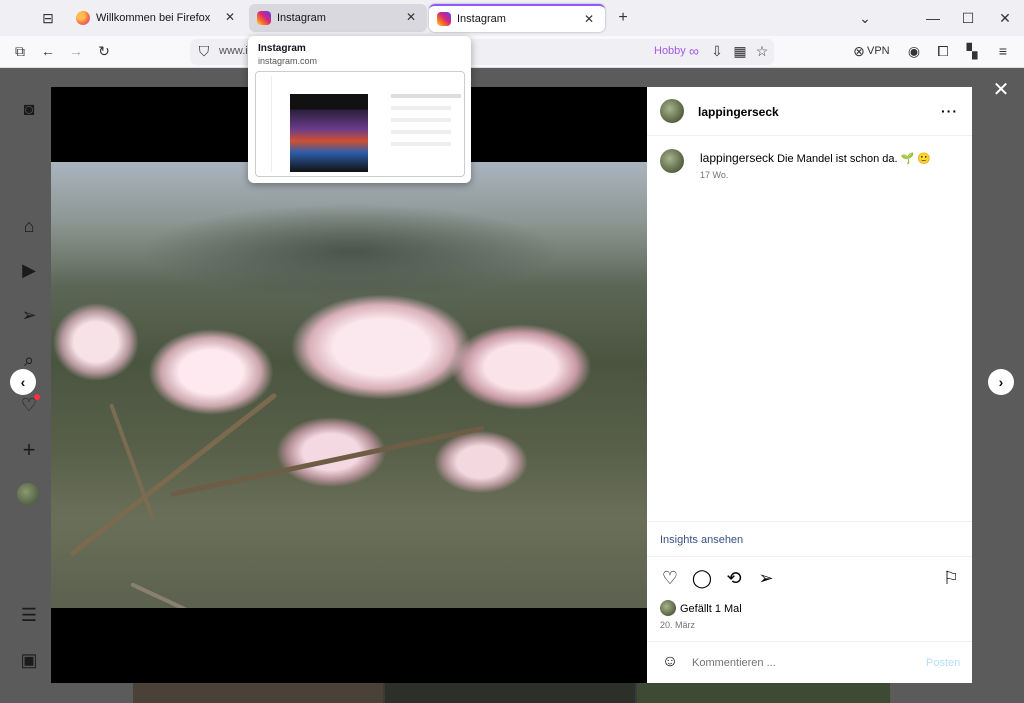 The width and height of the screenshot is (1024, 703). What do you see at coordinates (28, 494) in the screenshot?
I see `profile-avatar` at bounding box center [28, 494].